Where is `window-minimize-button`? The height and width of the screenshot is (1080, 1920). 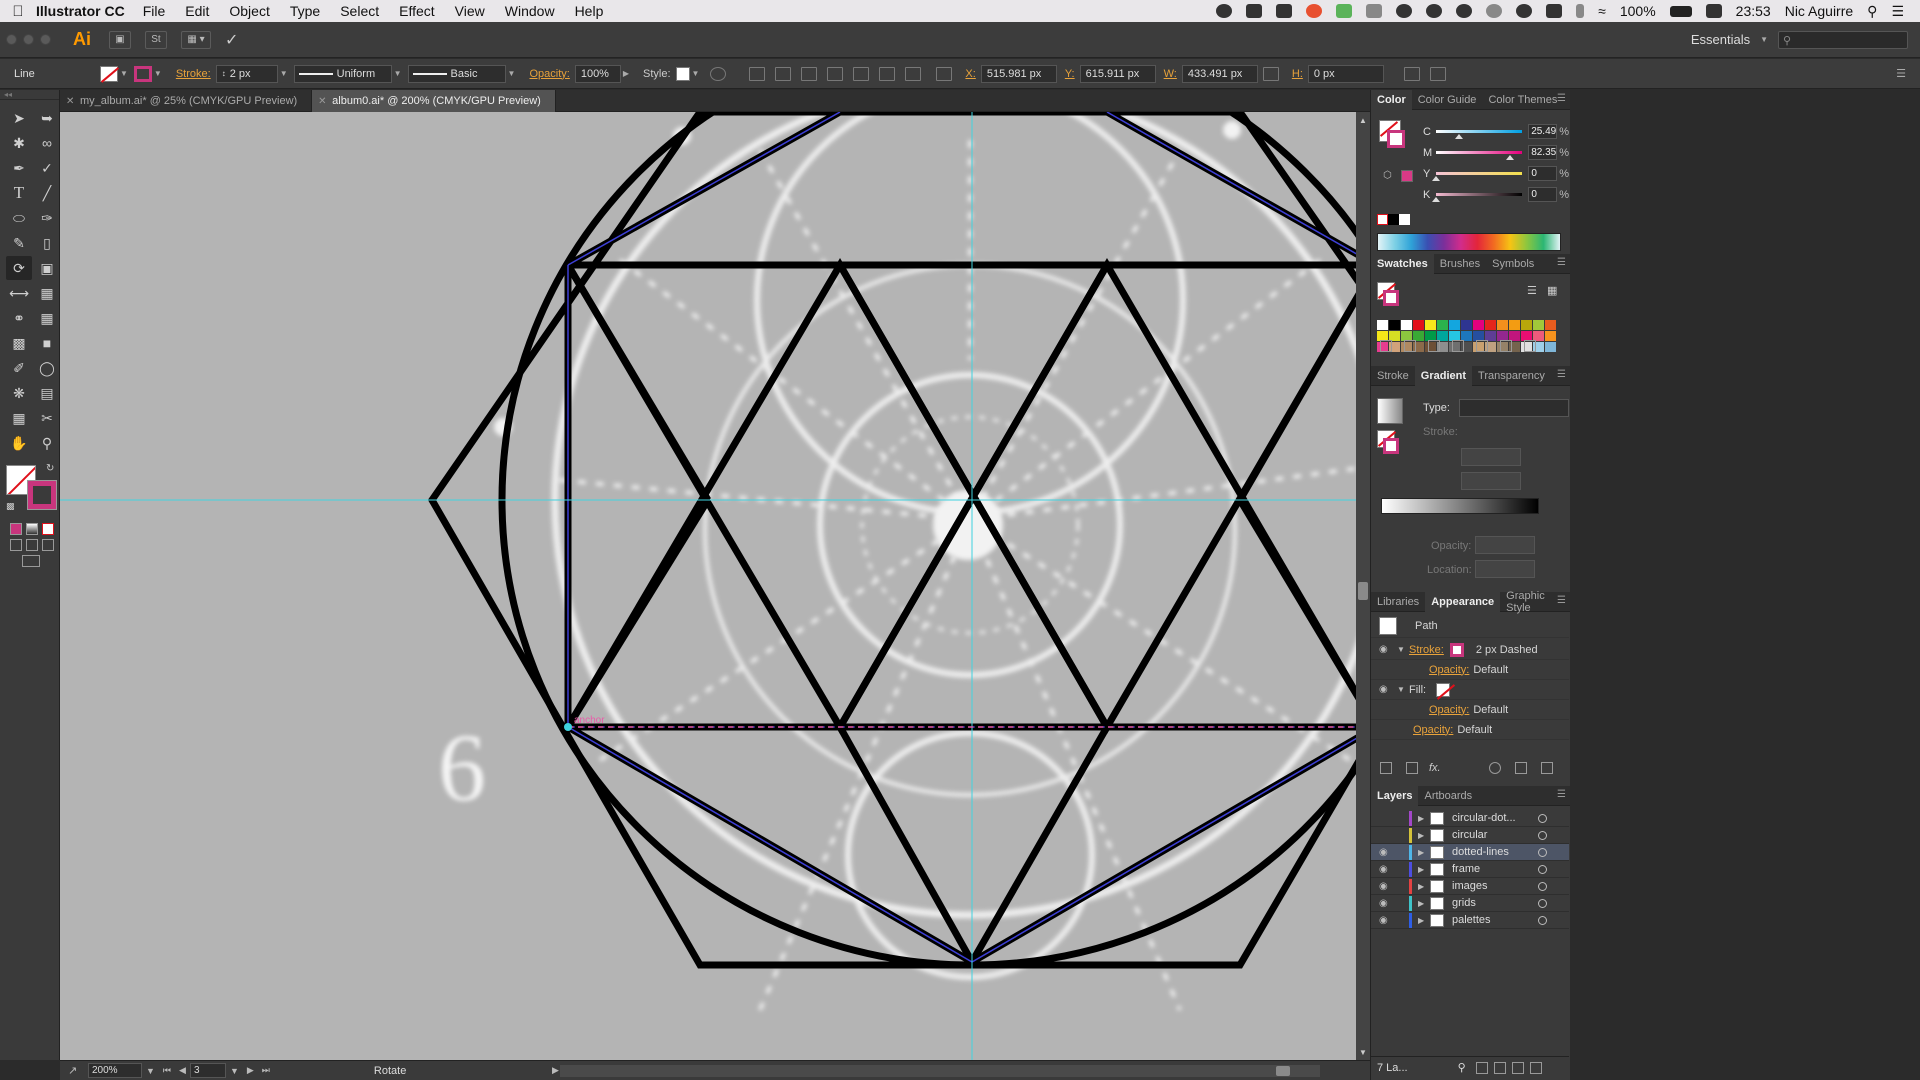 window-minimize-button is located at coordinates (28, 39).